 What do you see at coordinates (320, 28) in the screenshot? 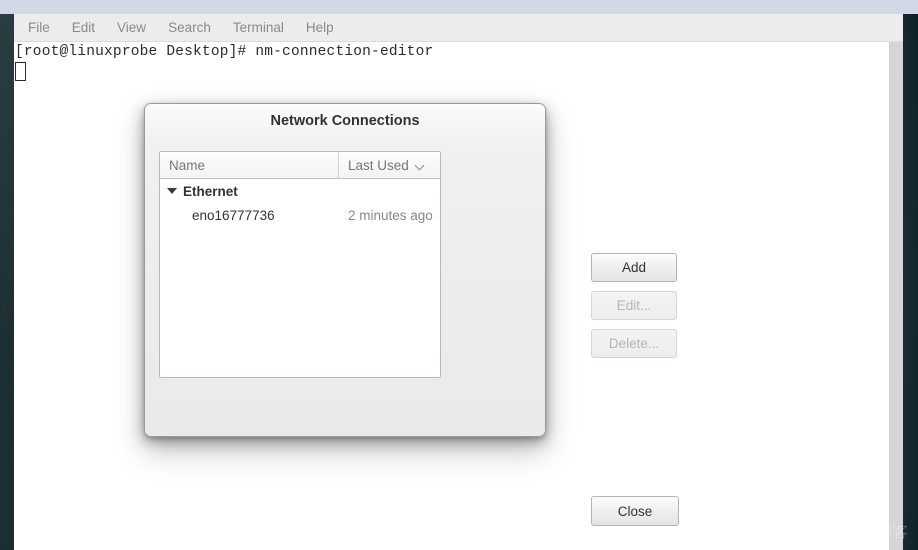
I see `menu-item-help: Help` at bounding box center [320, 28].